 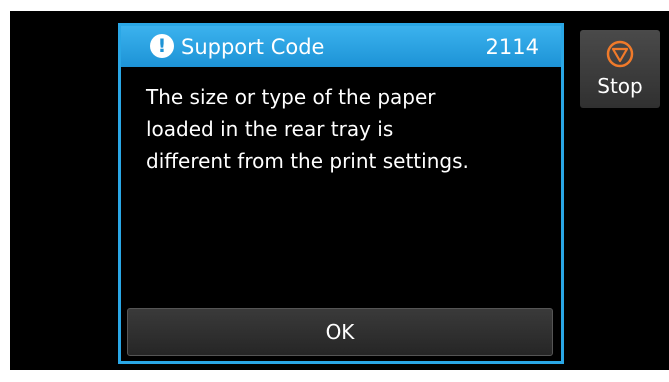 What do you see at coordinates (620, 69) in the screenshot?
I see `stop-button: Stop` at bounding box center [620, 69].